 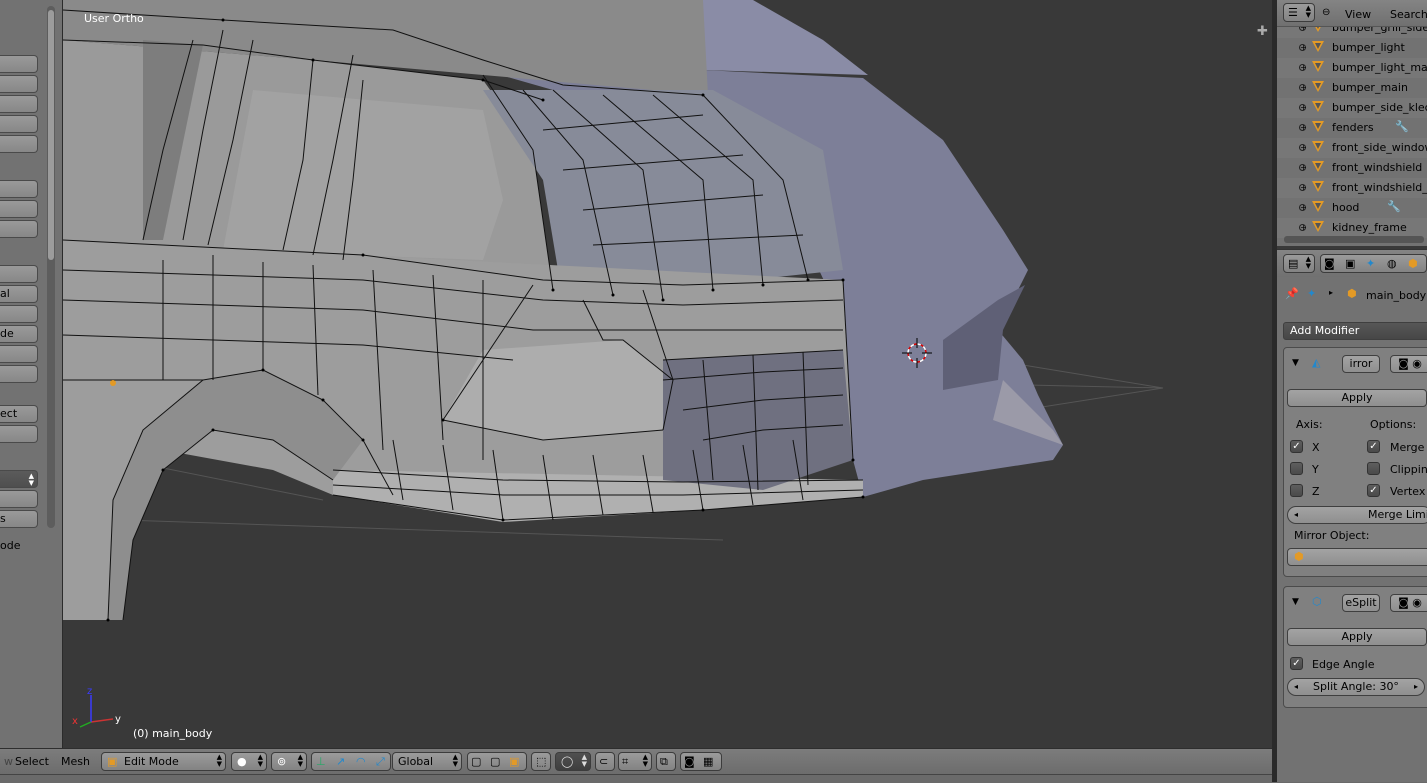 What do you see at coordinates (1352, 188) in the screenshot?
I see `outliner-item: +front_windshield_de` at bounding box center [1352, 188].